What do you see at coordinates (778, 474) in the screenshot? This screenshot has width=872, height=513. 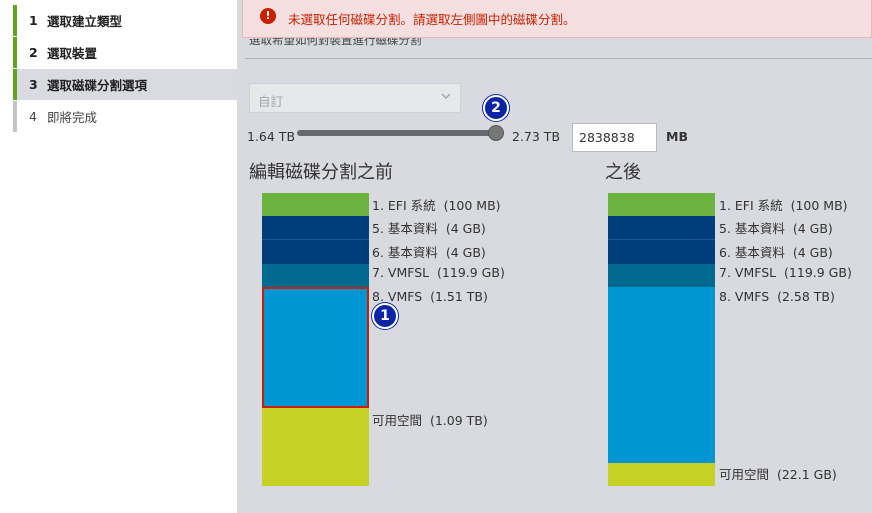 I see `partition-label: 可用空間 (22.1 GB)` at bounding box center [778, 474].